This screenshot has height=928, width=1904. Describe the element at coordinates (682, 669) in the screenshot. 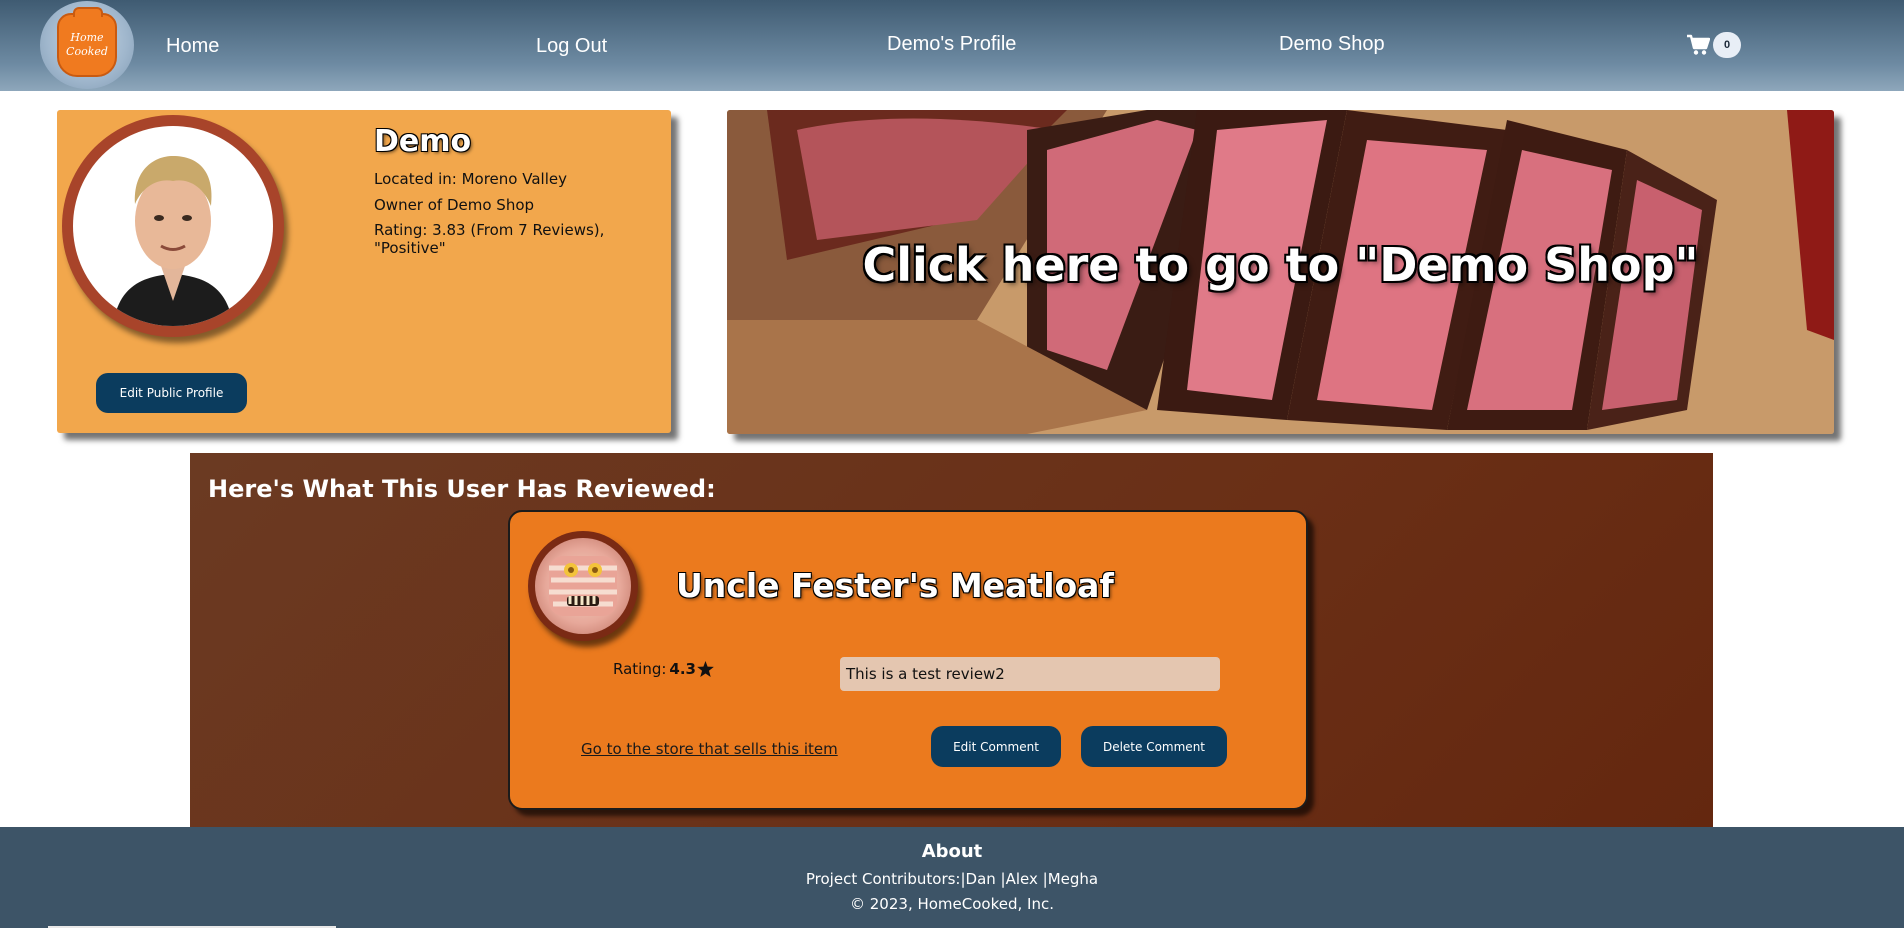

I see `rating-value: 4.3` at that location.